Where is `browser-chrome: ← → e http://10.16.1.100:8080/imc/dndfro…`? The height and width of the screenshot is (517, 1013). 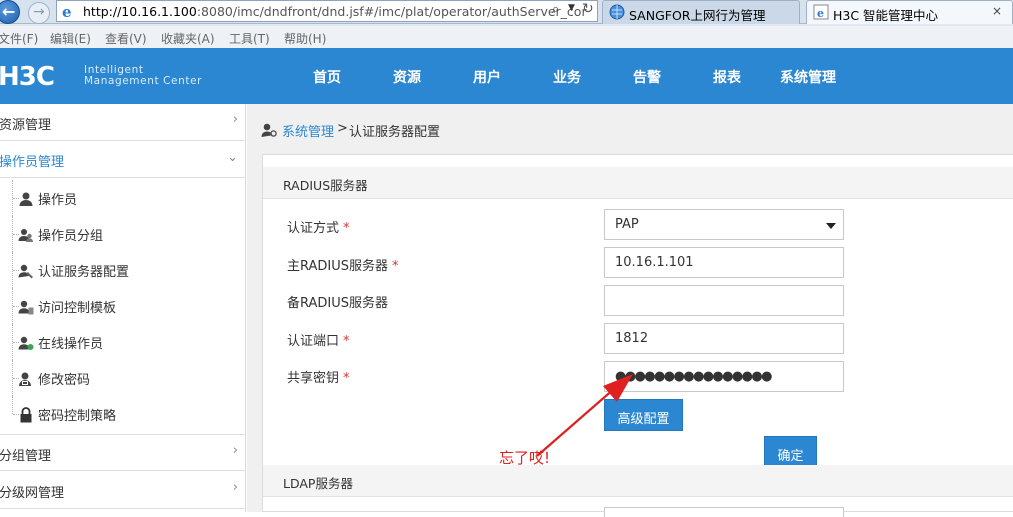 browser-chrome: ← → e http://10.16.1.100:8080/imc/dndfro… is located at coordinates (506, 24).